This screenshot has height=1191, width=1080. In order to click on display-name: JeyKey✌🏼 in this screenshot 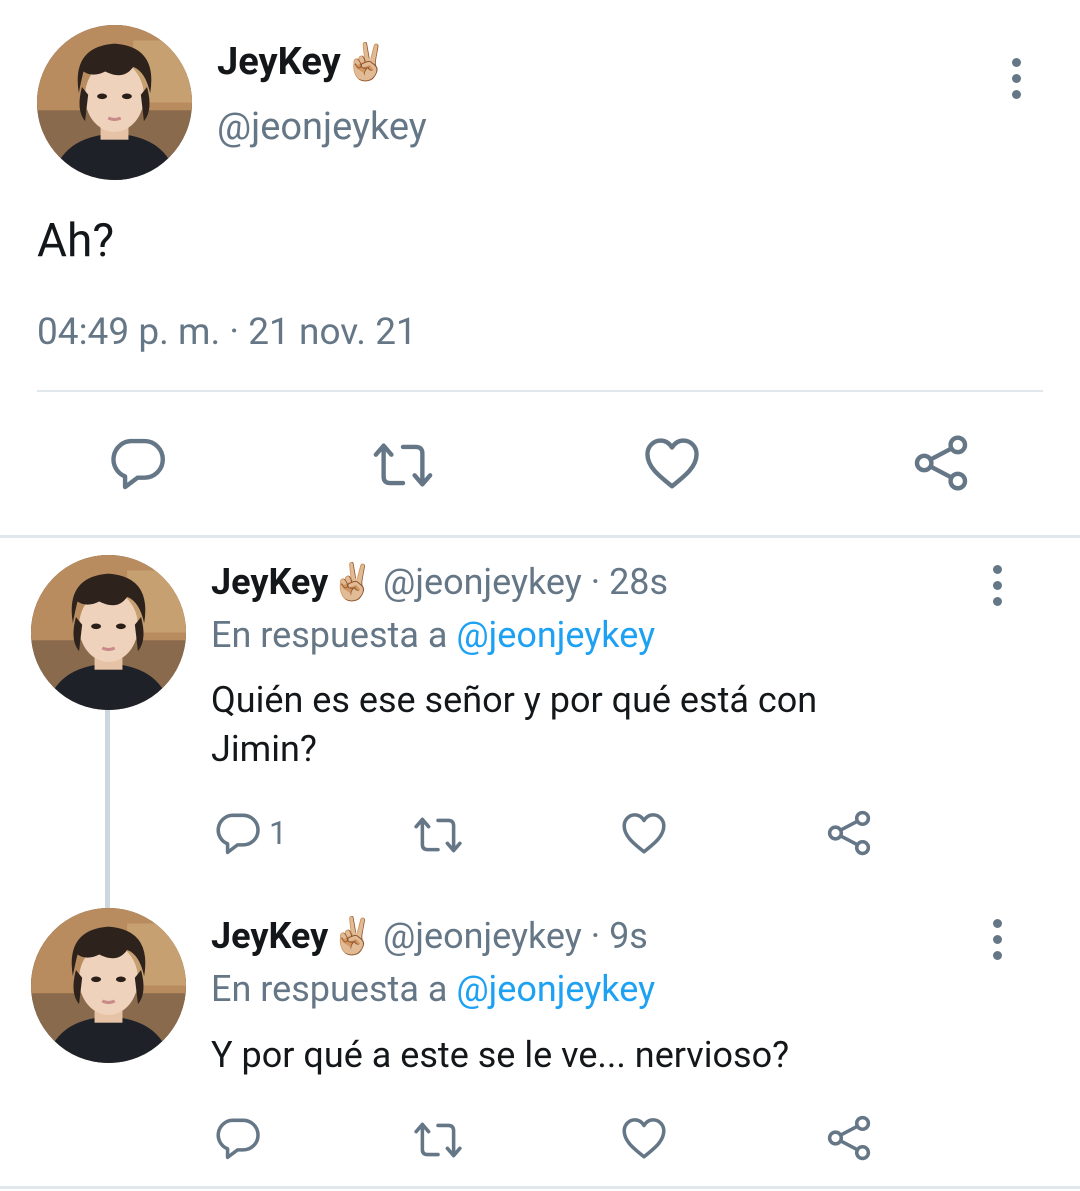, I will do `click(303, 62)`.